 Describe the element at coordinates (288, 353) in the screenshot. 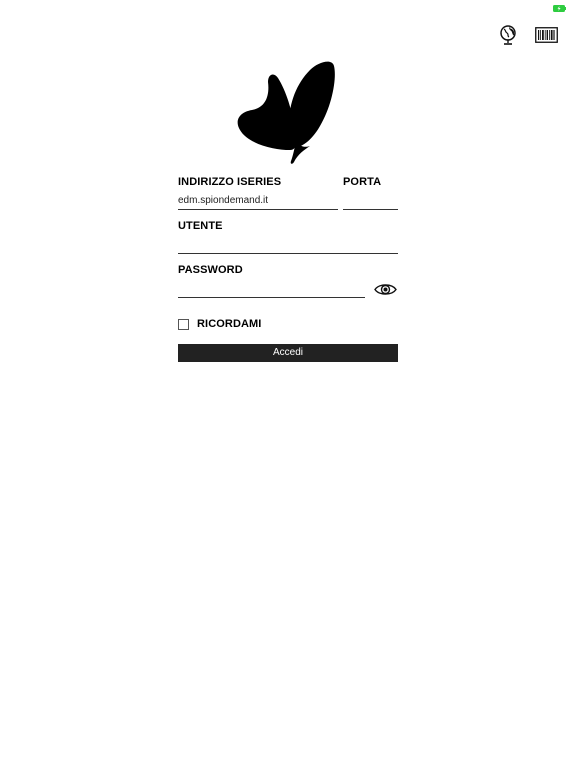

I see `login-button: Accedi` at that location.